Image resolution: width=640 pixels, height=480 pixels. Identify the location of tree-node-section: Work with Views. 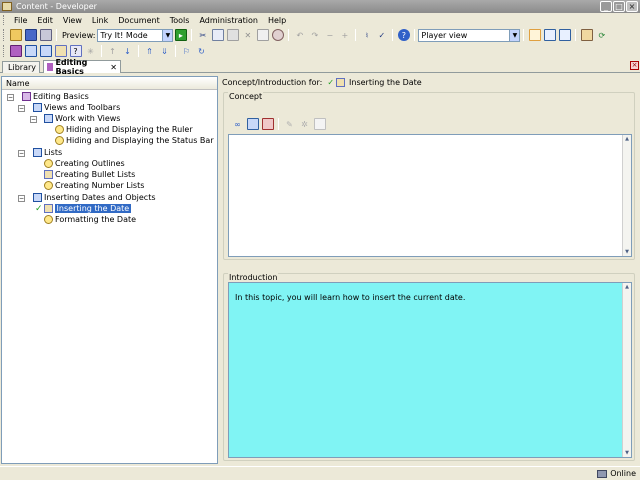
(82, 118).